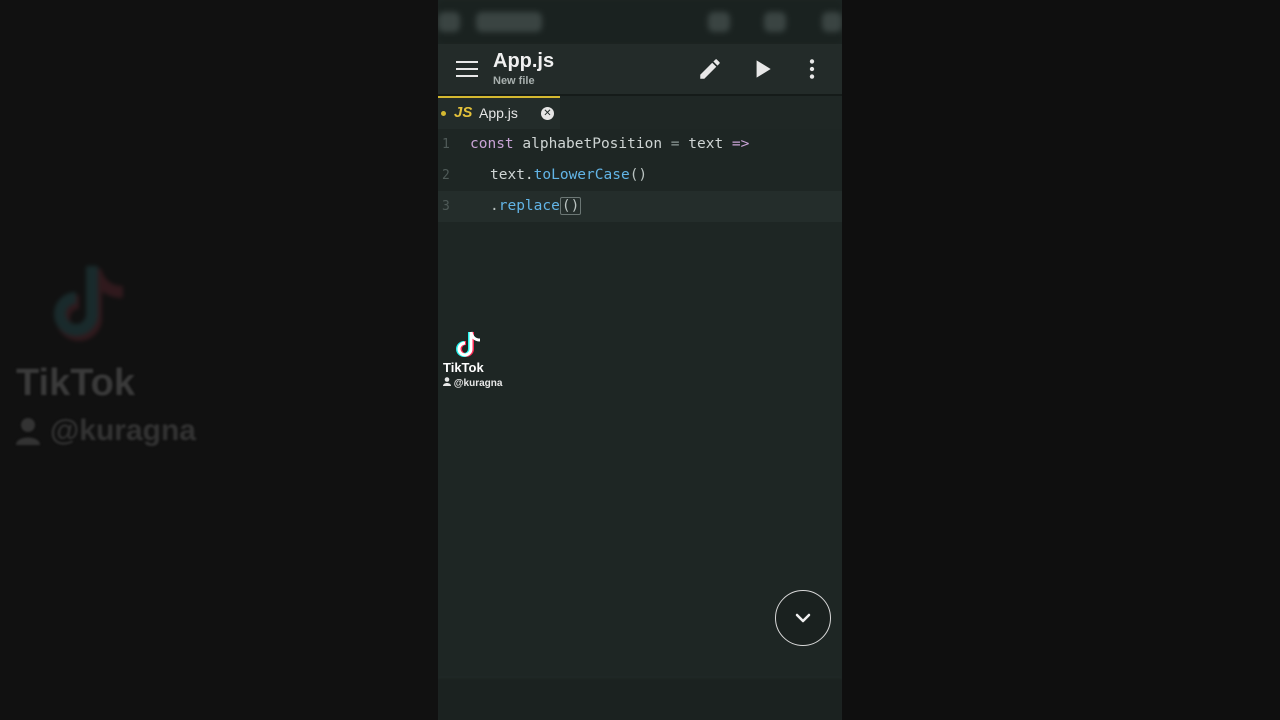  I want to click on tab-label: App.js, so click(498, 113).